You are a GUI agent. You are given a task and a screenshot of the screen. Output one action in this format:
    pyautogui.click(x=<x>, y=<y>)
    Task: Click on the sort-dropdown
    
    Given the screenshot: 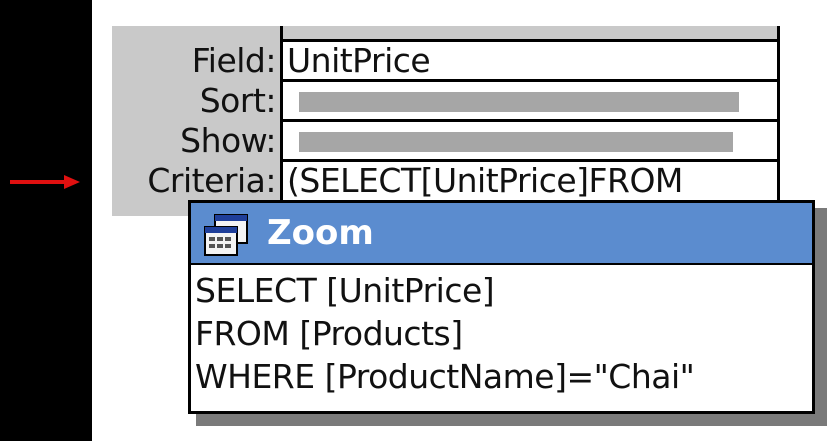 What is the action you would take?
    pyautogui.click(x=519, y=102)
    